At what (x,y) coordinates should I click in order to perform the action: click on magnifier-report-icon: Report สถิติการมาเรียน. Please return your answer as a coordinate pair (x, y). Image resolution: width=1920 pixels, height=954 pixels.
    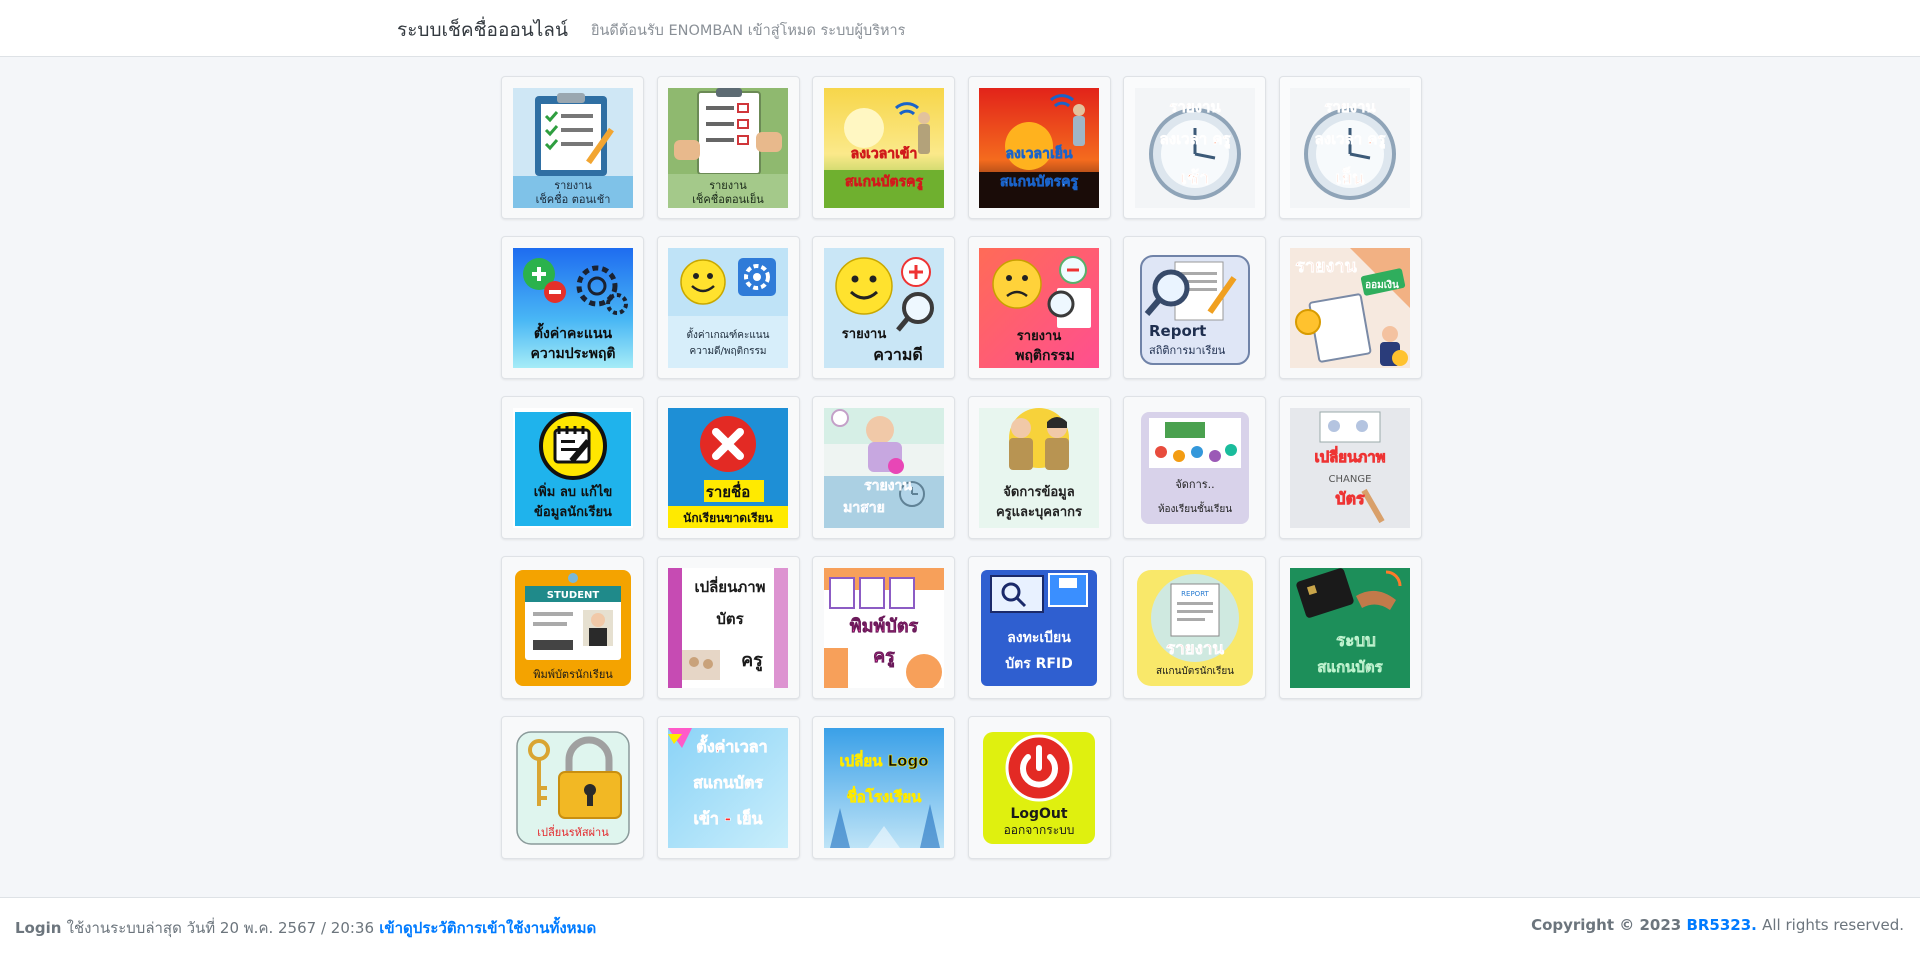
    Looking at the image, I should click on (1194, 307).